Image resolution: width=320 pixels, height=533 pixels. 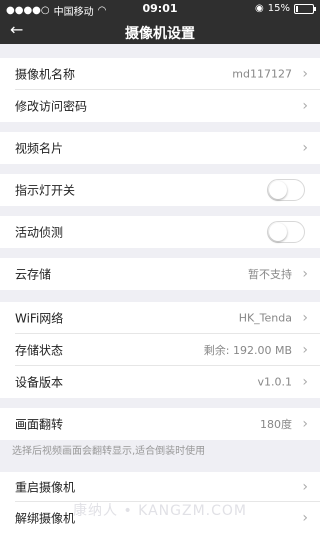 What do you see at coordinates (160, 232) in the screenshot?
I see `motion-detection-row: 活动侦测` at bounding box center [160, 232].